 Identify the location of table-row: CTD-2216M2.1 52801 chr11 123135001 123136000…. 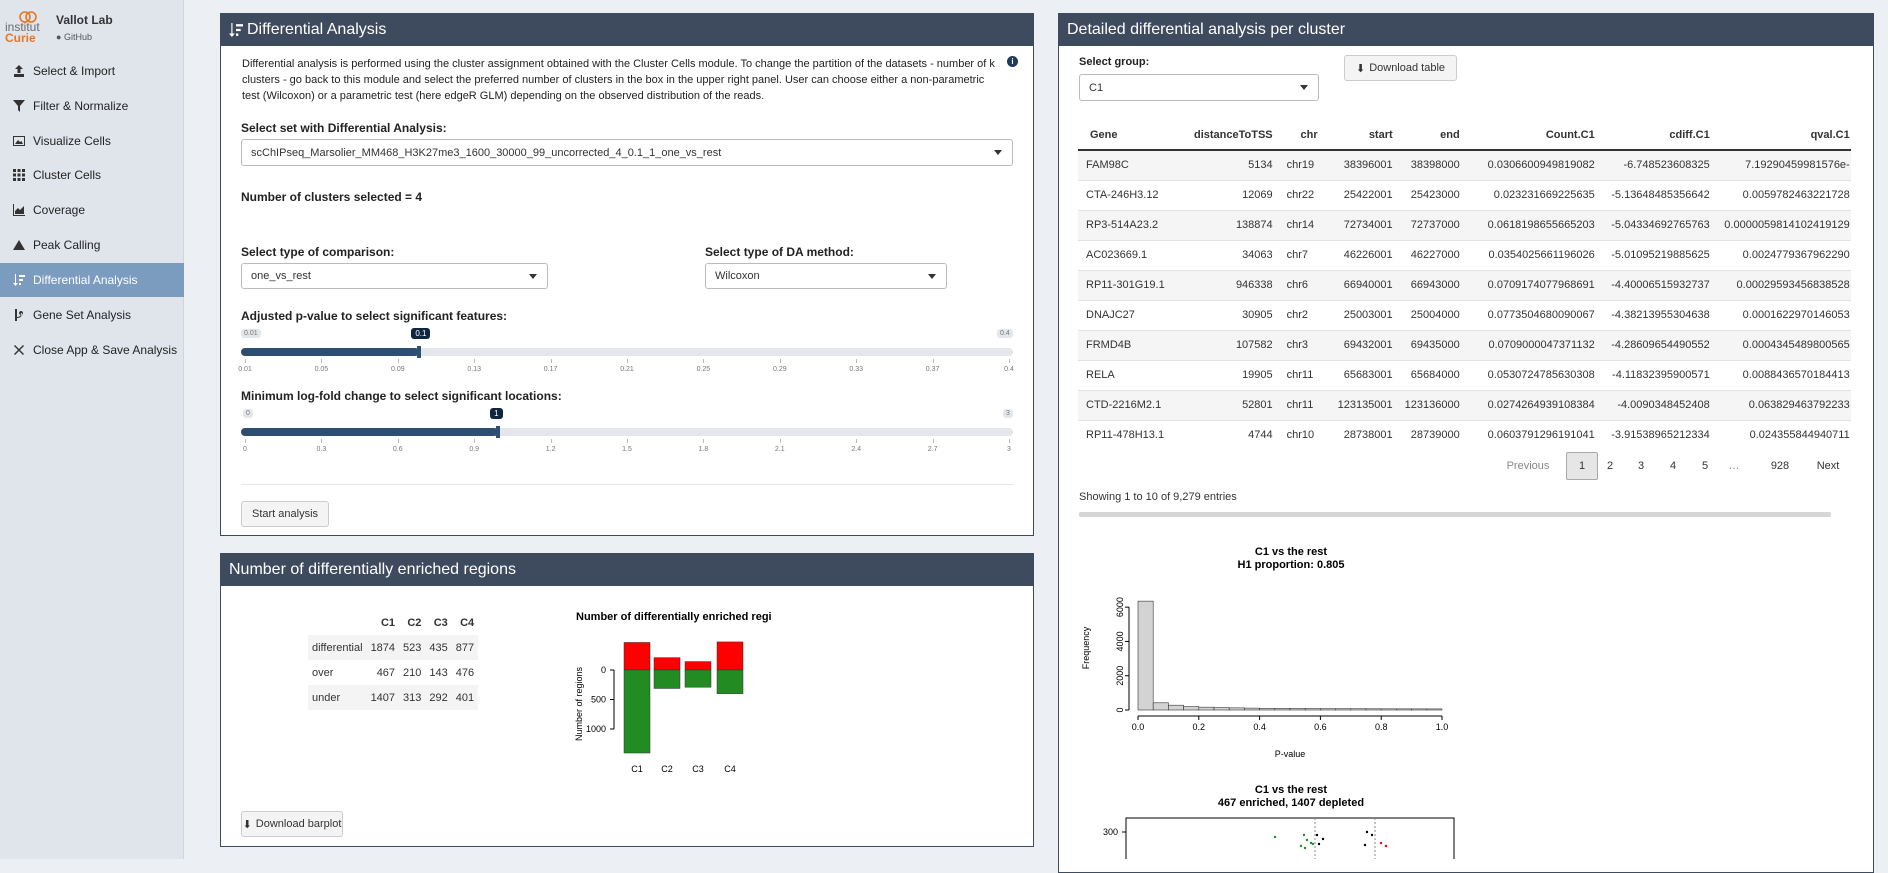
(1464, 404).